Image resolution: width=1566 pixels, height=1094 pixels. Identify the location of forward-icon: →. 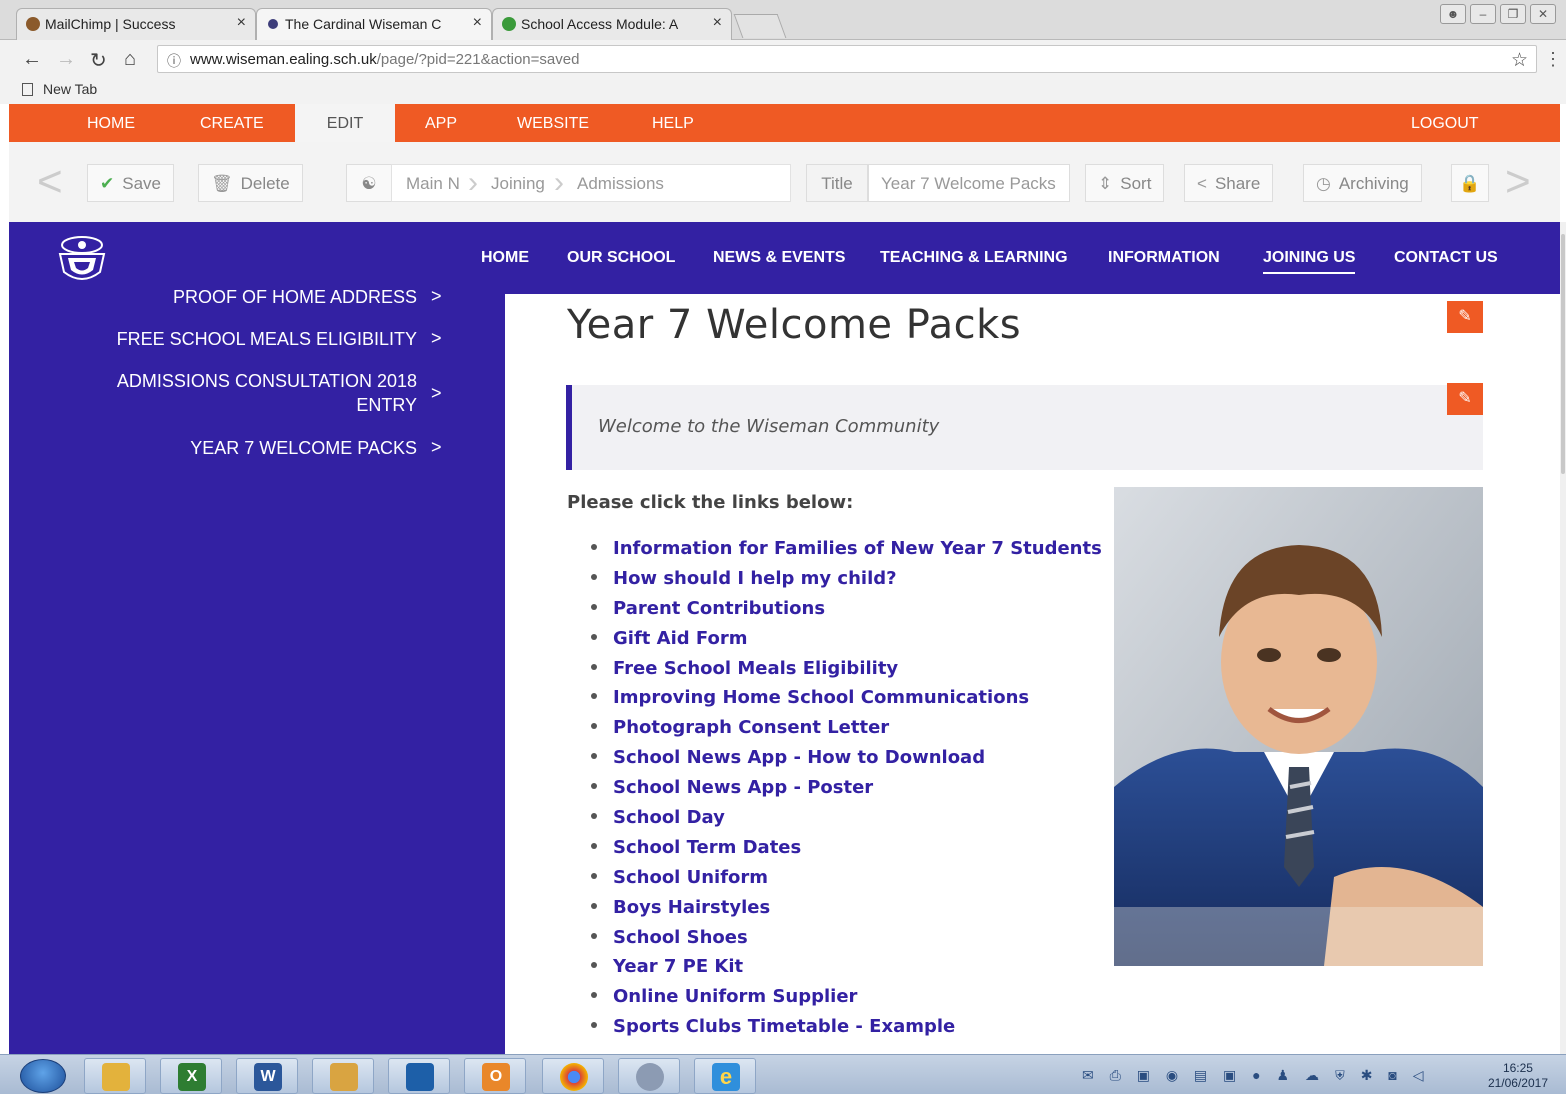
(66, 59).